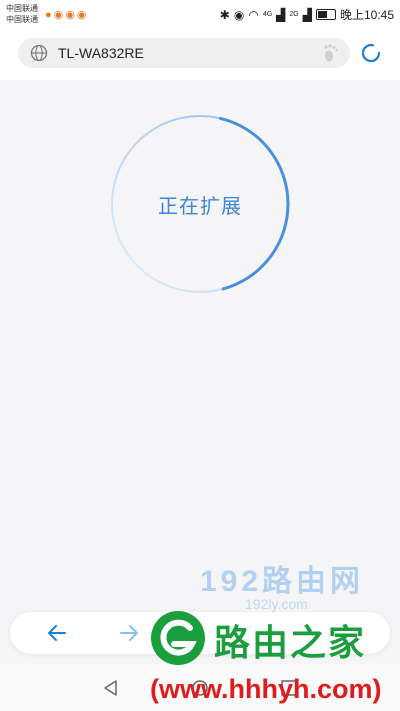  I want to click on footprint-icon, so click(331, 53).